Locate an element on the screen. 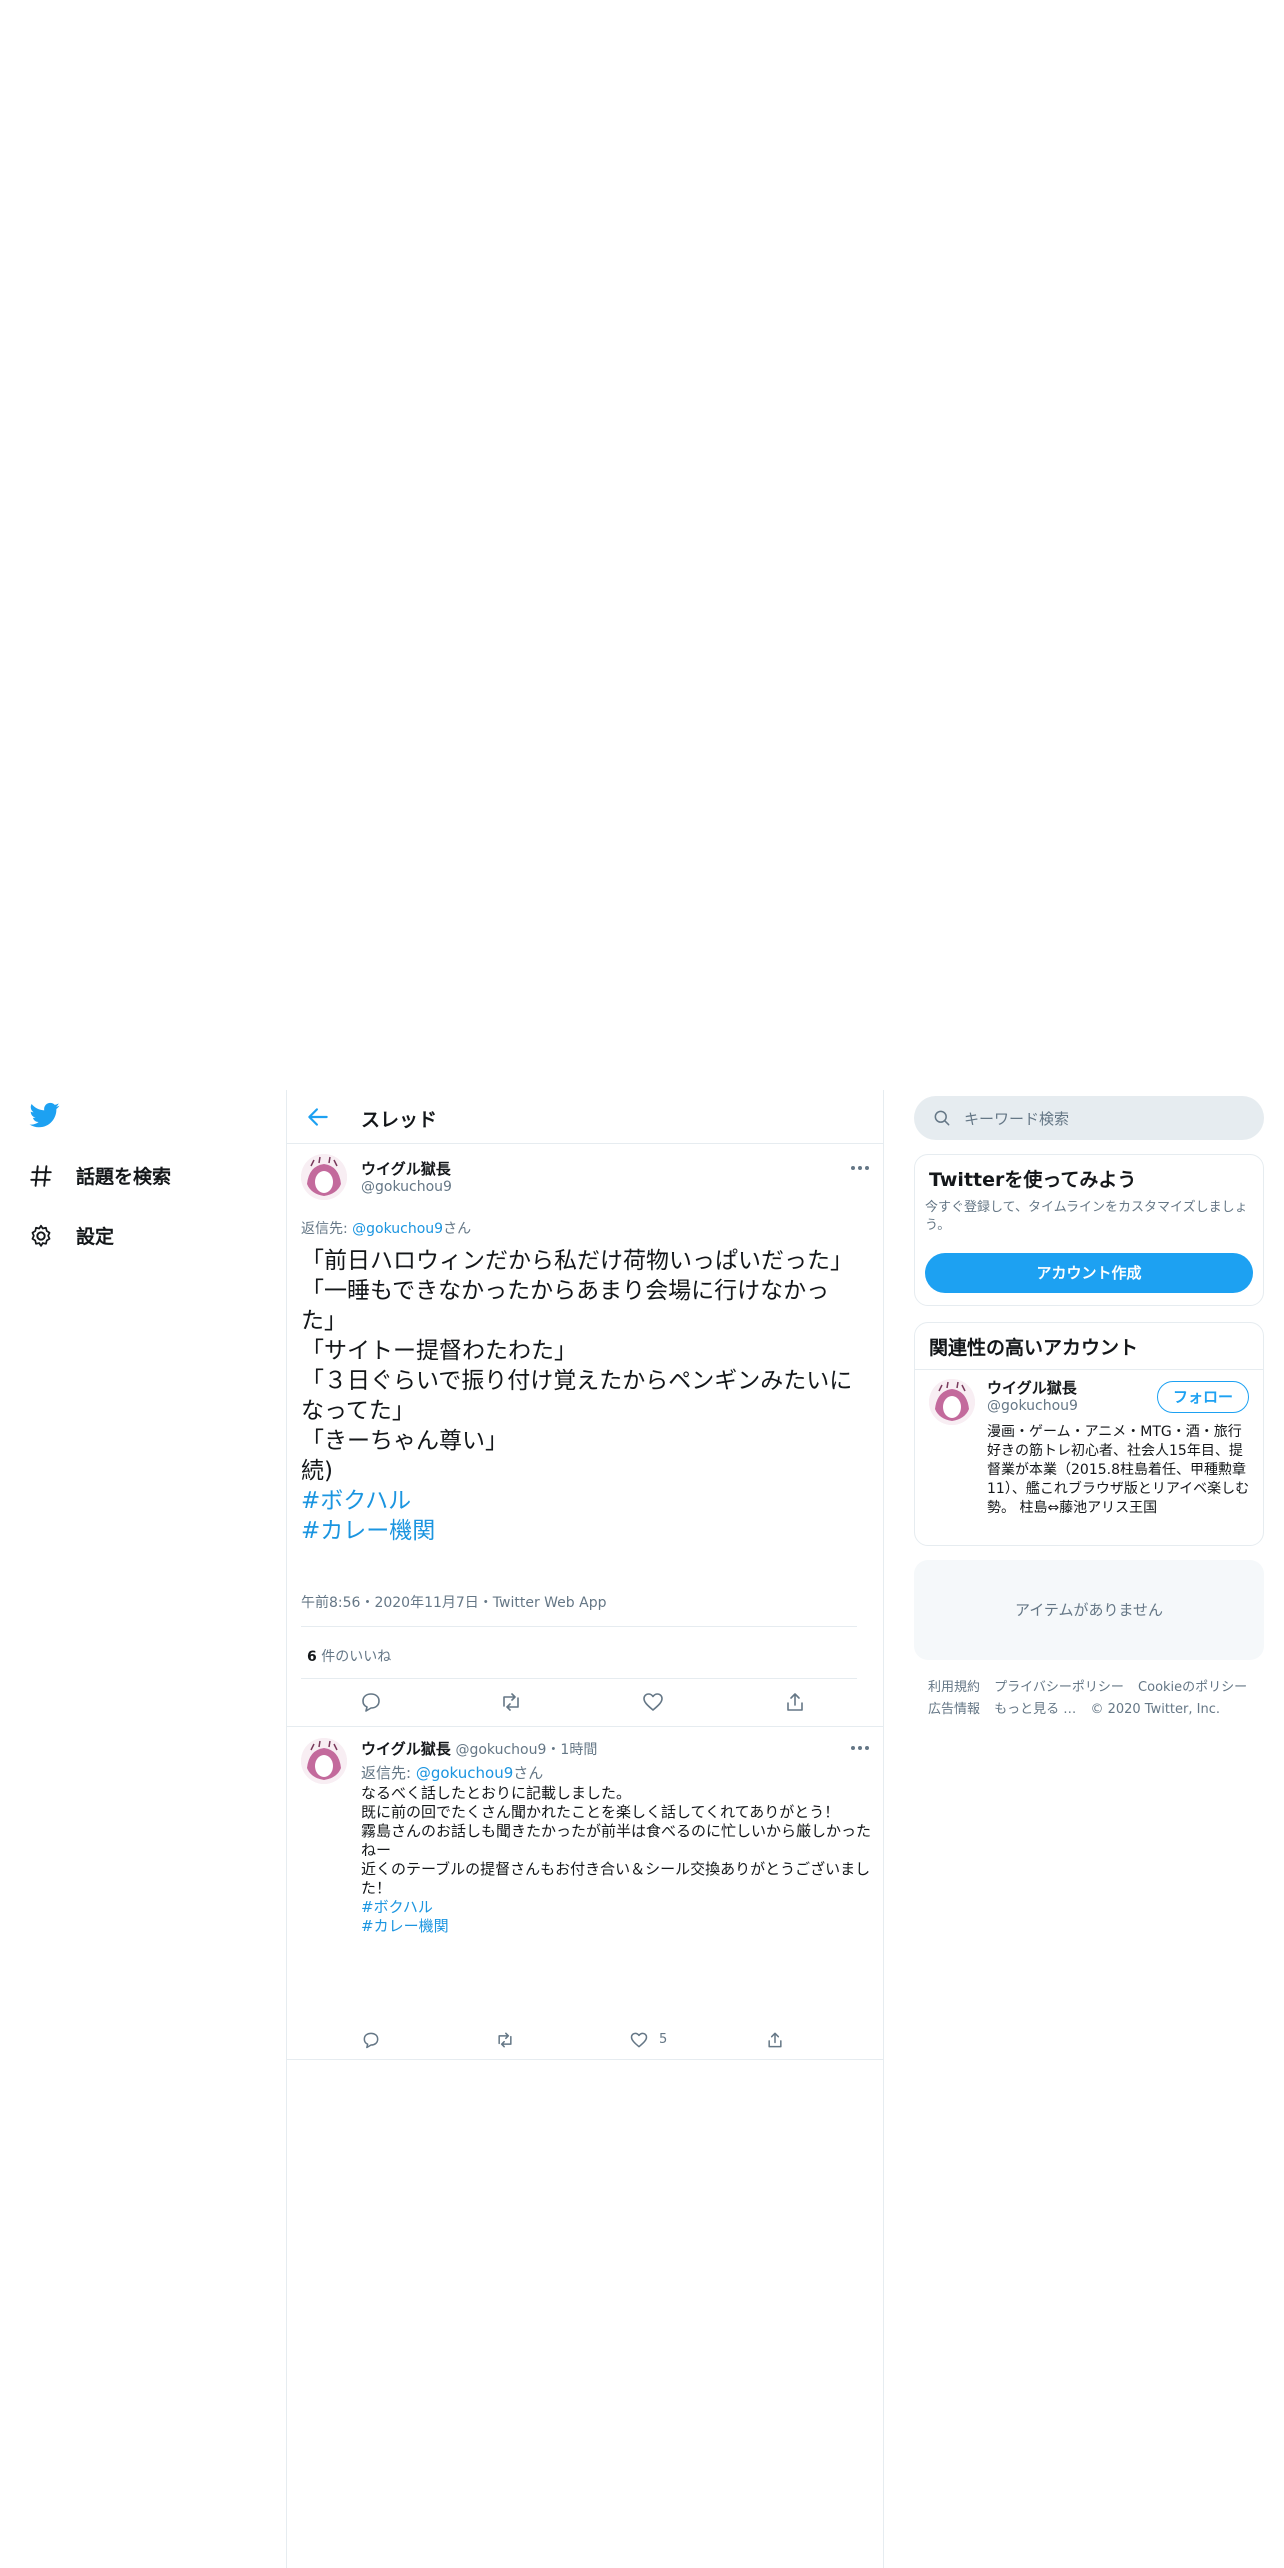  likes-label: 件のいいね is located at coordinates (354, 1657).